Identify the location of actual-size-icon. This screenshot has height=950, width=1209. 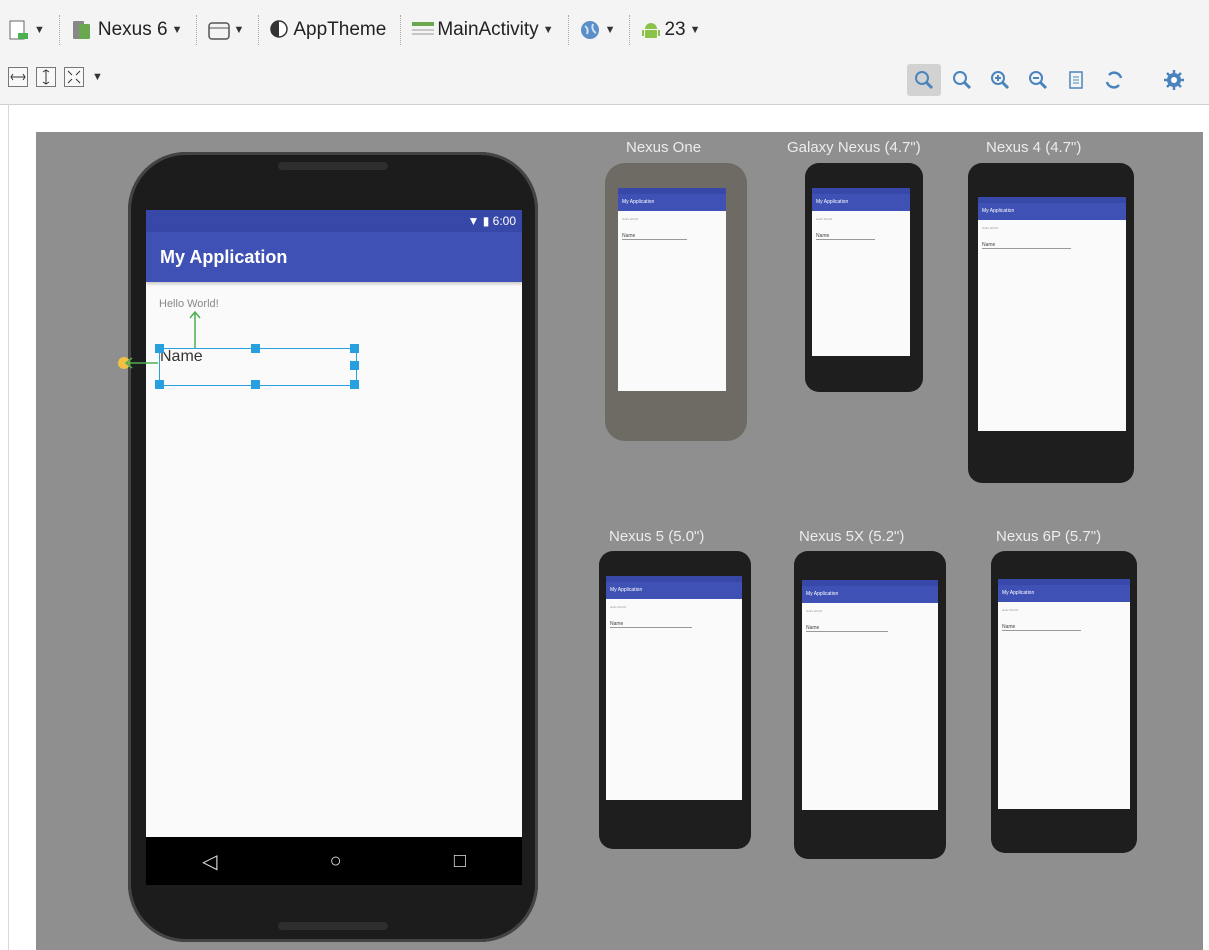
(962, 80).